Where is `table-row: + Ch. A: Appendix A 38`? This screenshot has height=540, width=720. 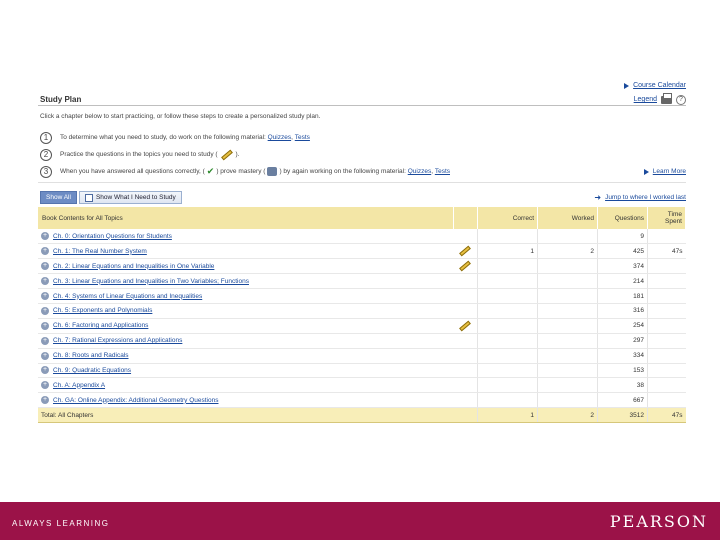
table-row: + Ch. A: Appendix A 38 is located at coordinates (362, 385).